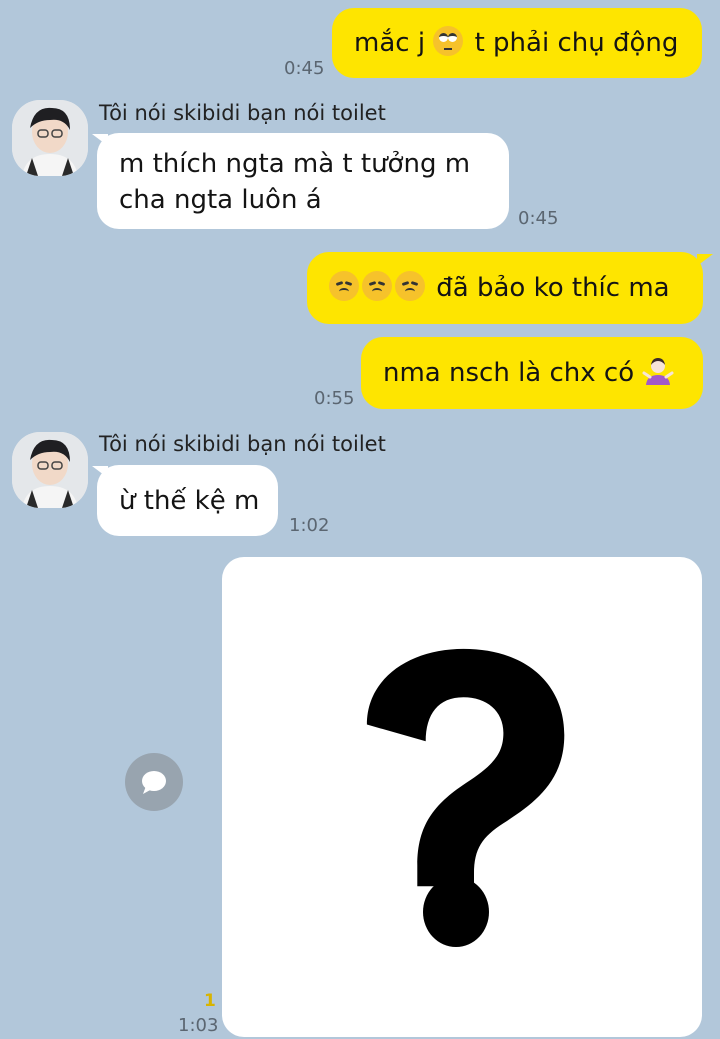 The height and width of the screenshot is (1039, 720). I want to click on outgoing-message-bubble: nma nsch là chx có, so click(532, 373).